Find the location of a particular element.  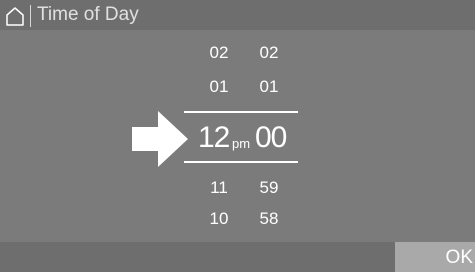

header-divider is located at coordinates (30, 16).